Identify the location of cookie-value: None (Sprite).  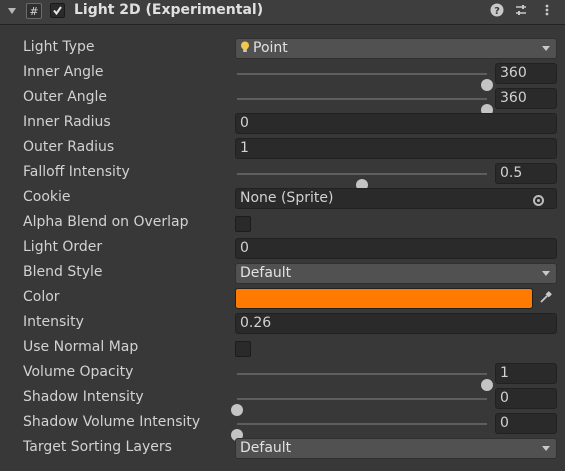
(287, 198).